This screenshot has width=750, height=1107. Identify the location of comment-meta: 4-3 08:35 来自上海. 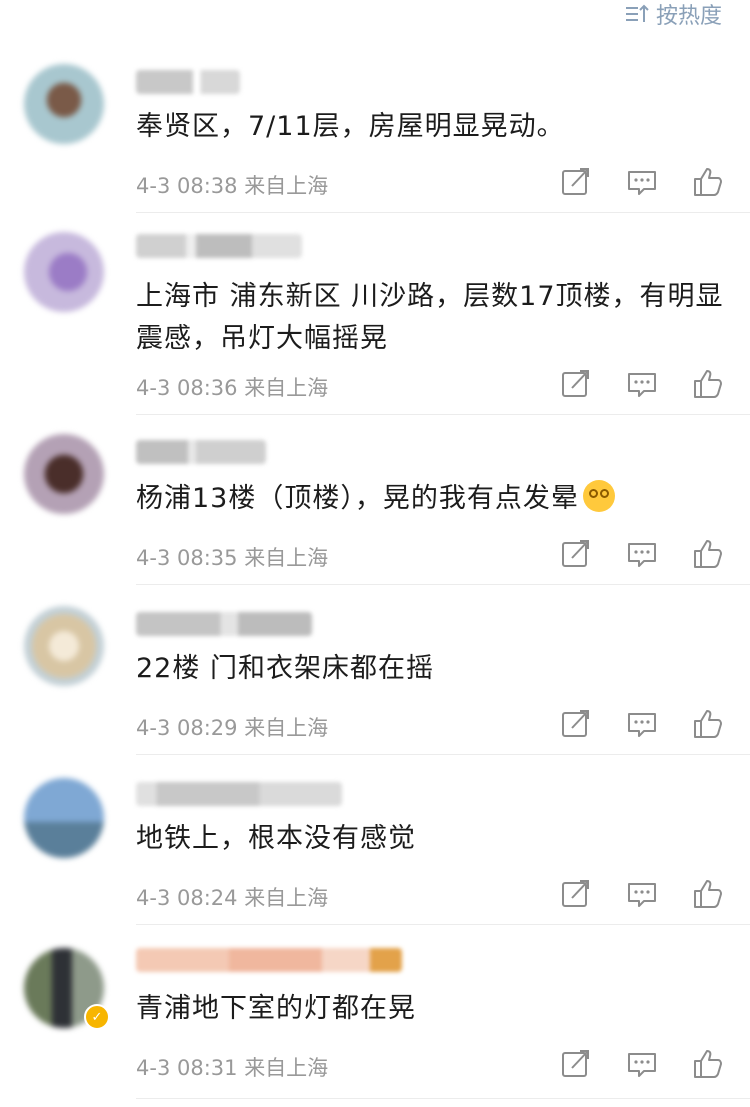
(232, 557).